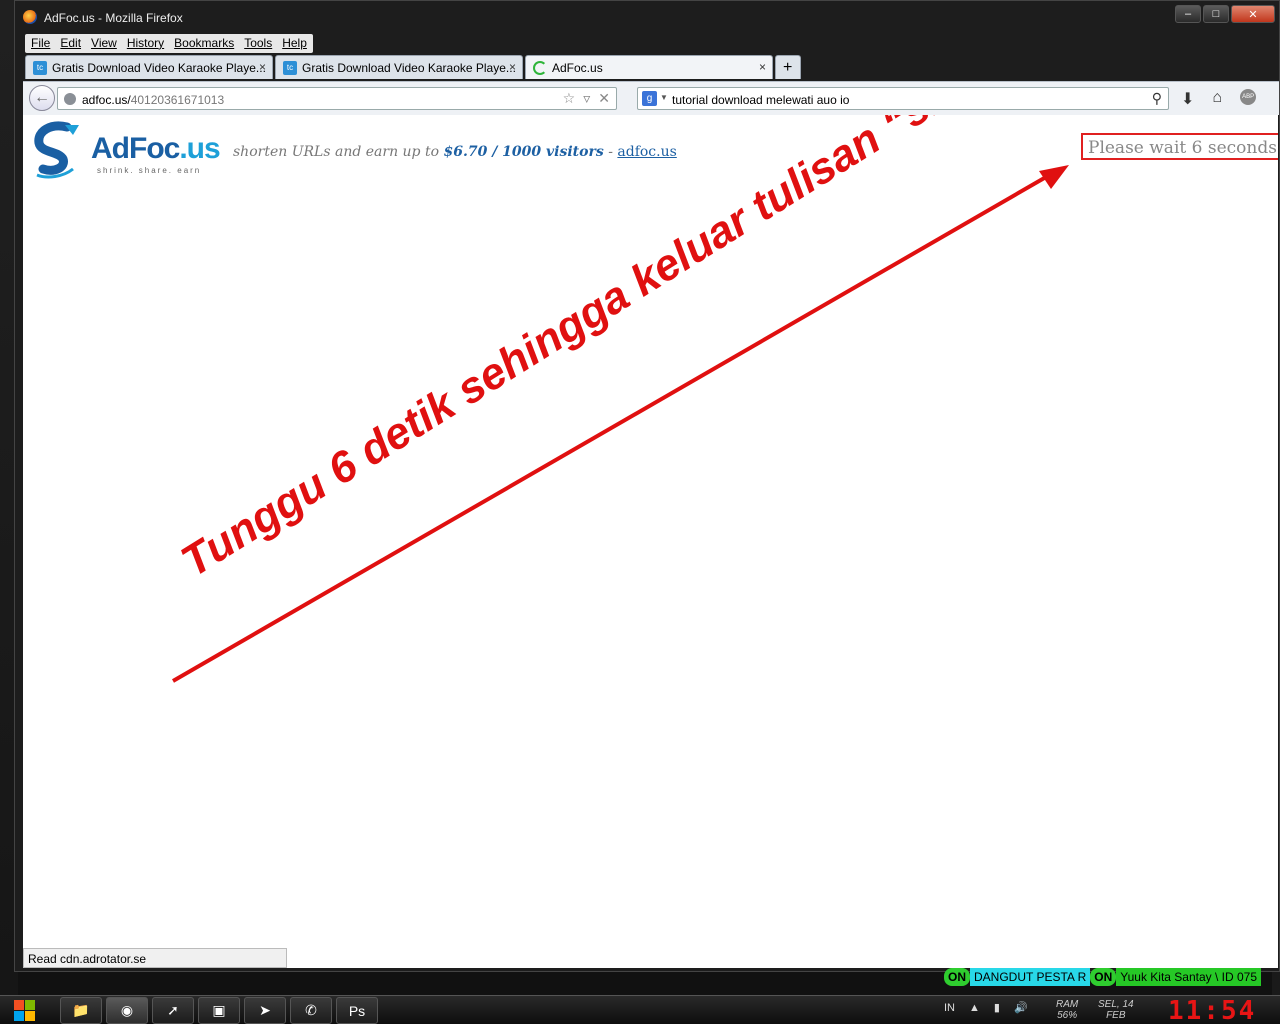  I want to click on ticker-item: Yuuk Kita Santay \ ID 075, so click(1189, 977).